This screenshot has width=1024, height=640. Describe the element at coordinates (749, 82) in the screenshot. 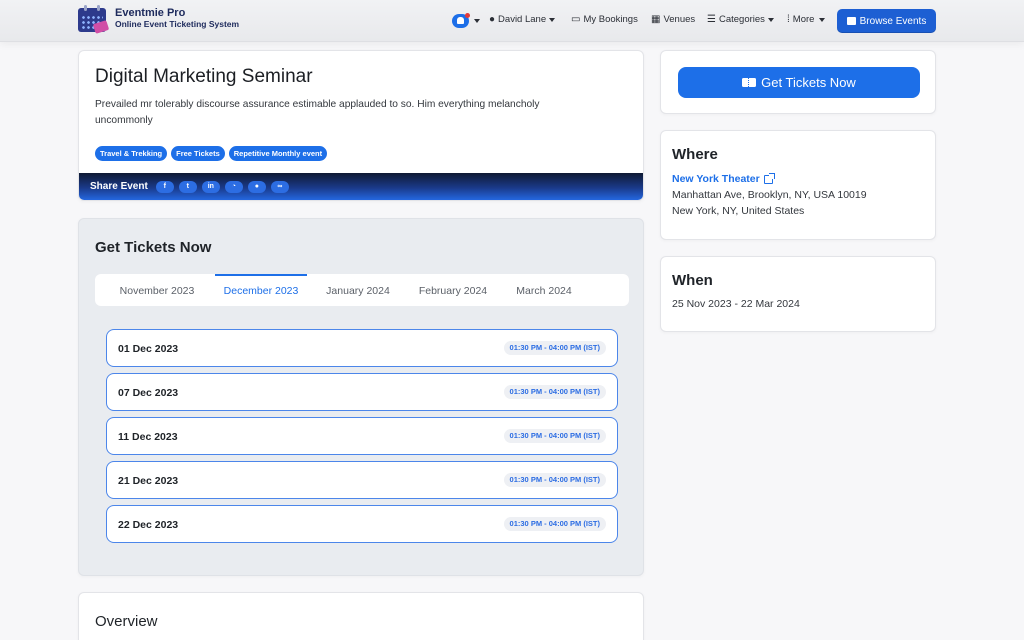

I see `ticket-icon` at that location.